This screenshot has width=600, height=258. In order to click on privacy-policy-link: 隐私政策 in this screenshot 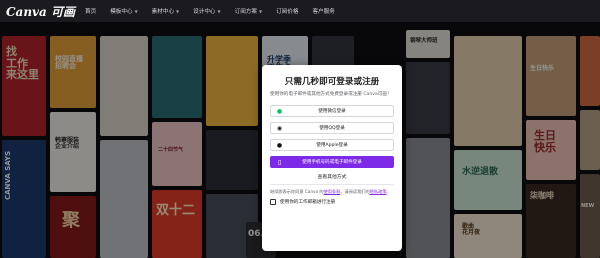, I will do `click(378, 191)`.